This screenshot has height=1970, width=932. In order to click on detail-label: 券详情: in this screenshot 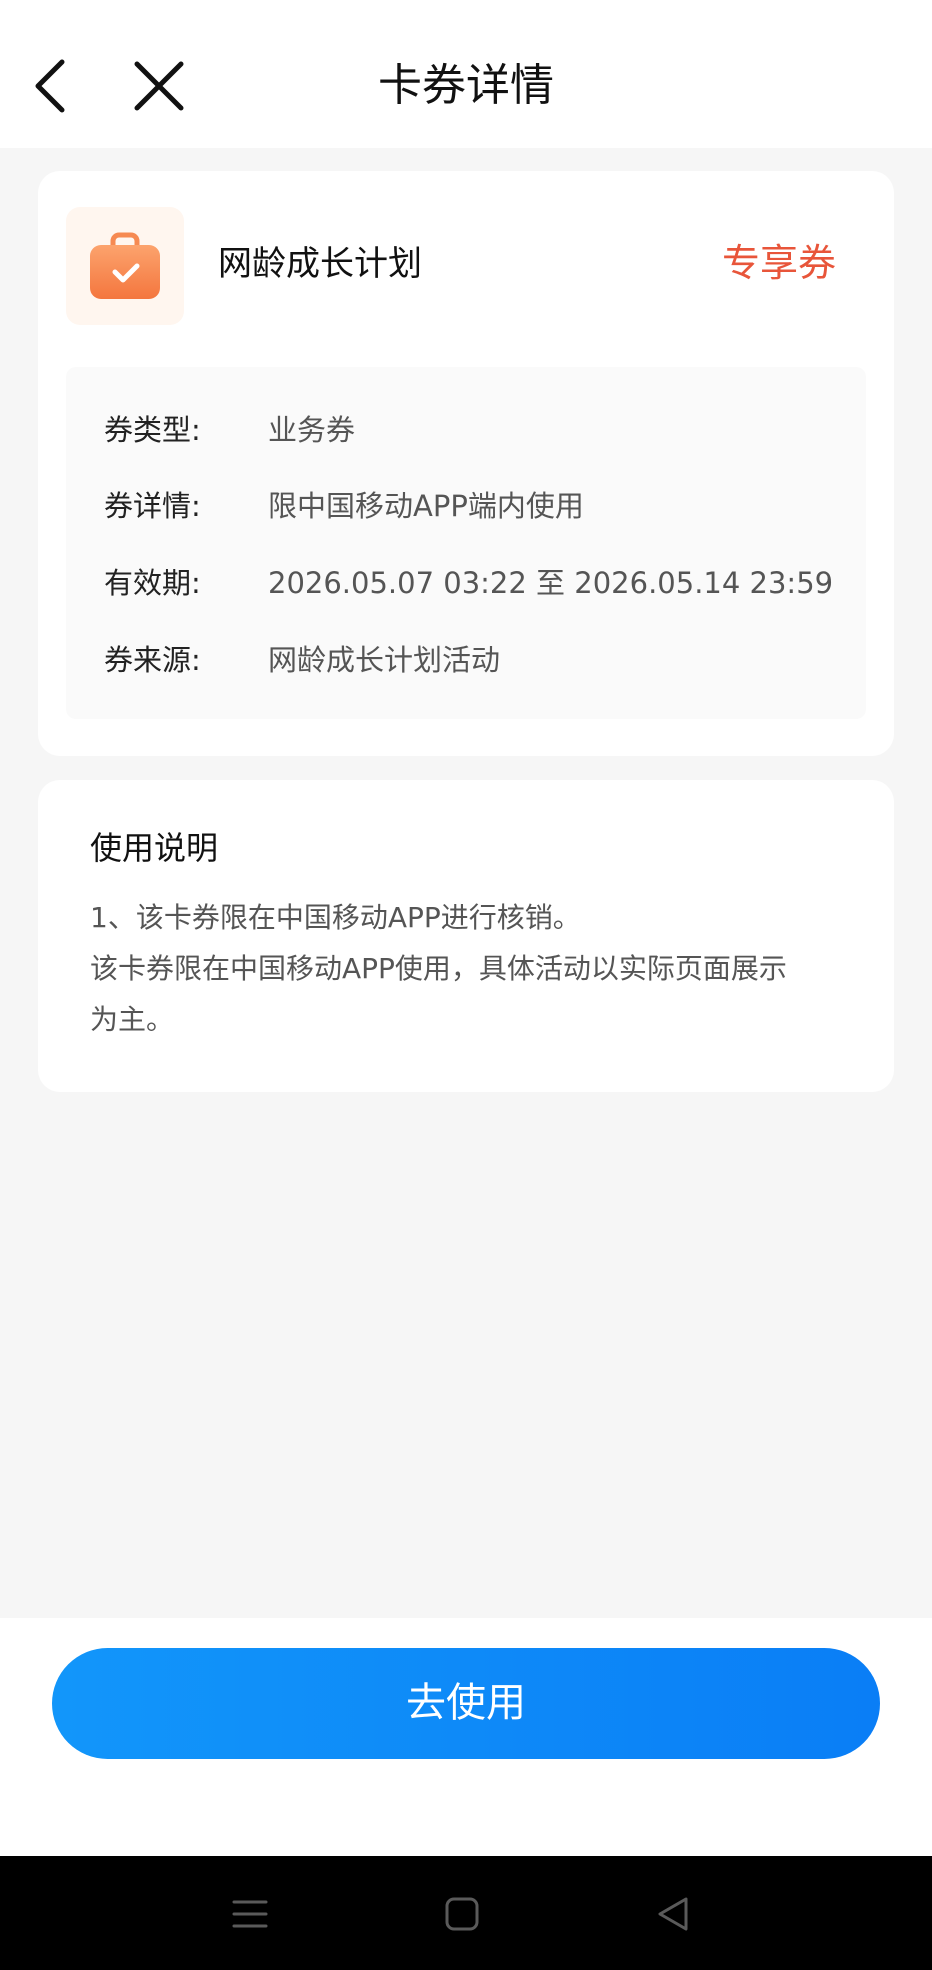, I will do `click(152, 506)`.